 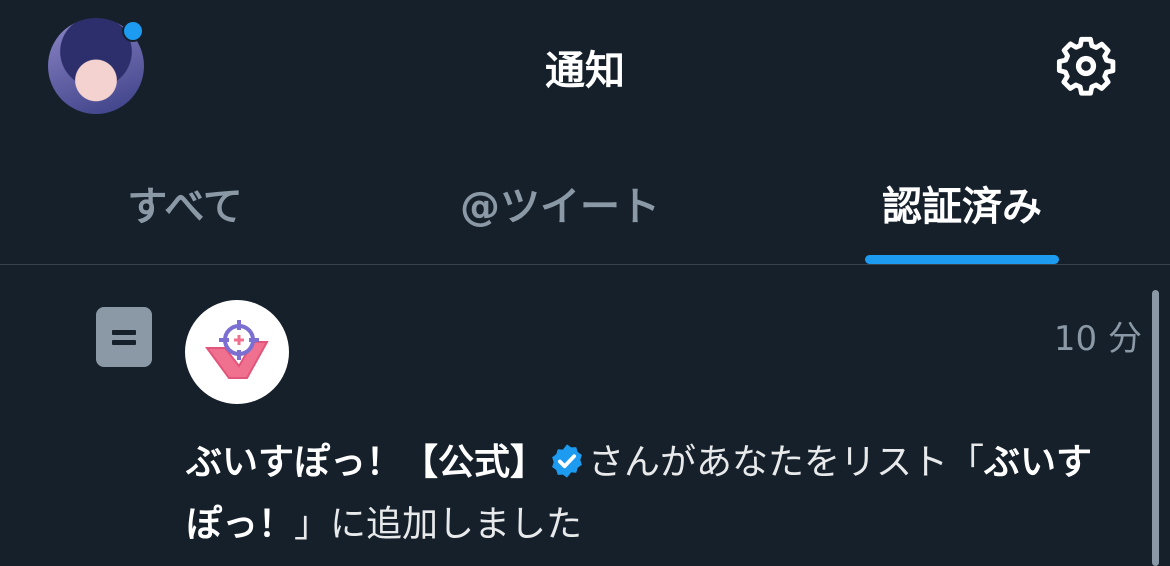 What do you see at coordinates (438, 524) in the screenshot?
I see `message-end: 」に追加しました` at bounding box center [438, 524].